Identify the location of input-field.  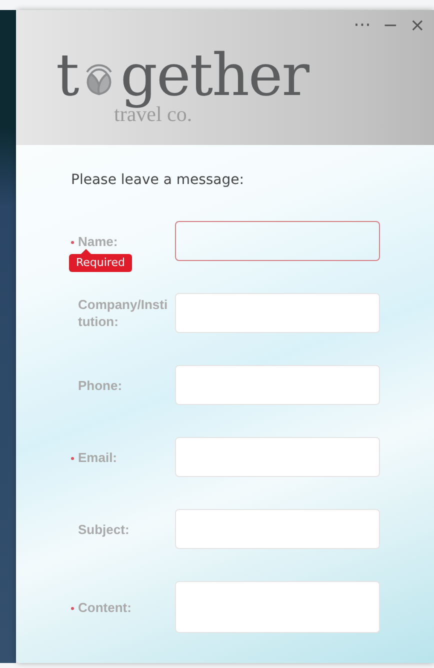
(277, 241).